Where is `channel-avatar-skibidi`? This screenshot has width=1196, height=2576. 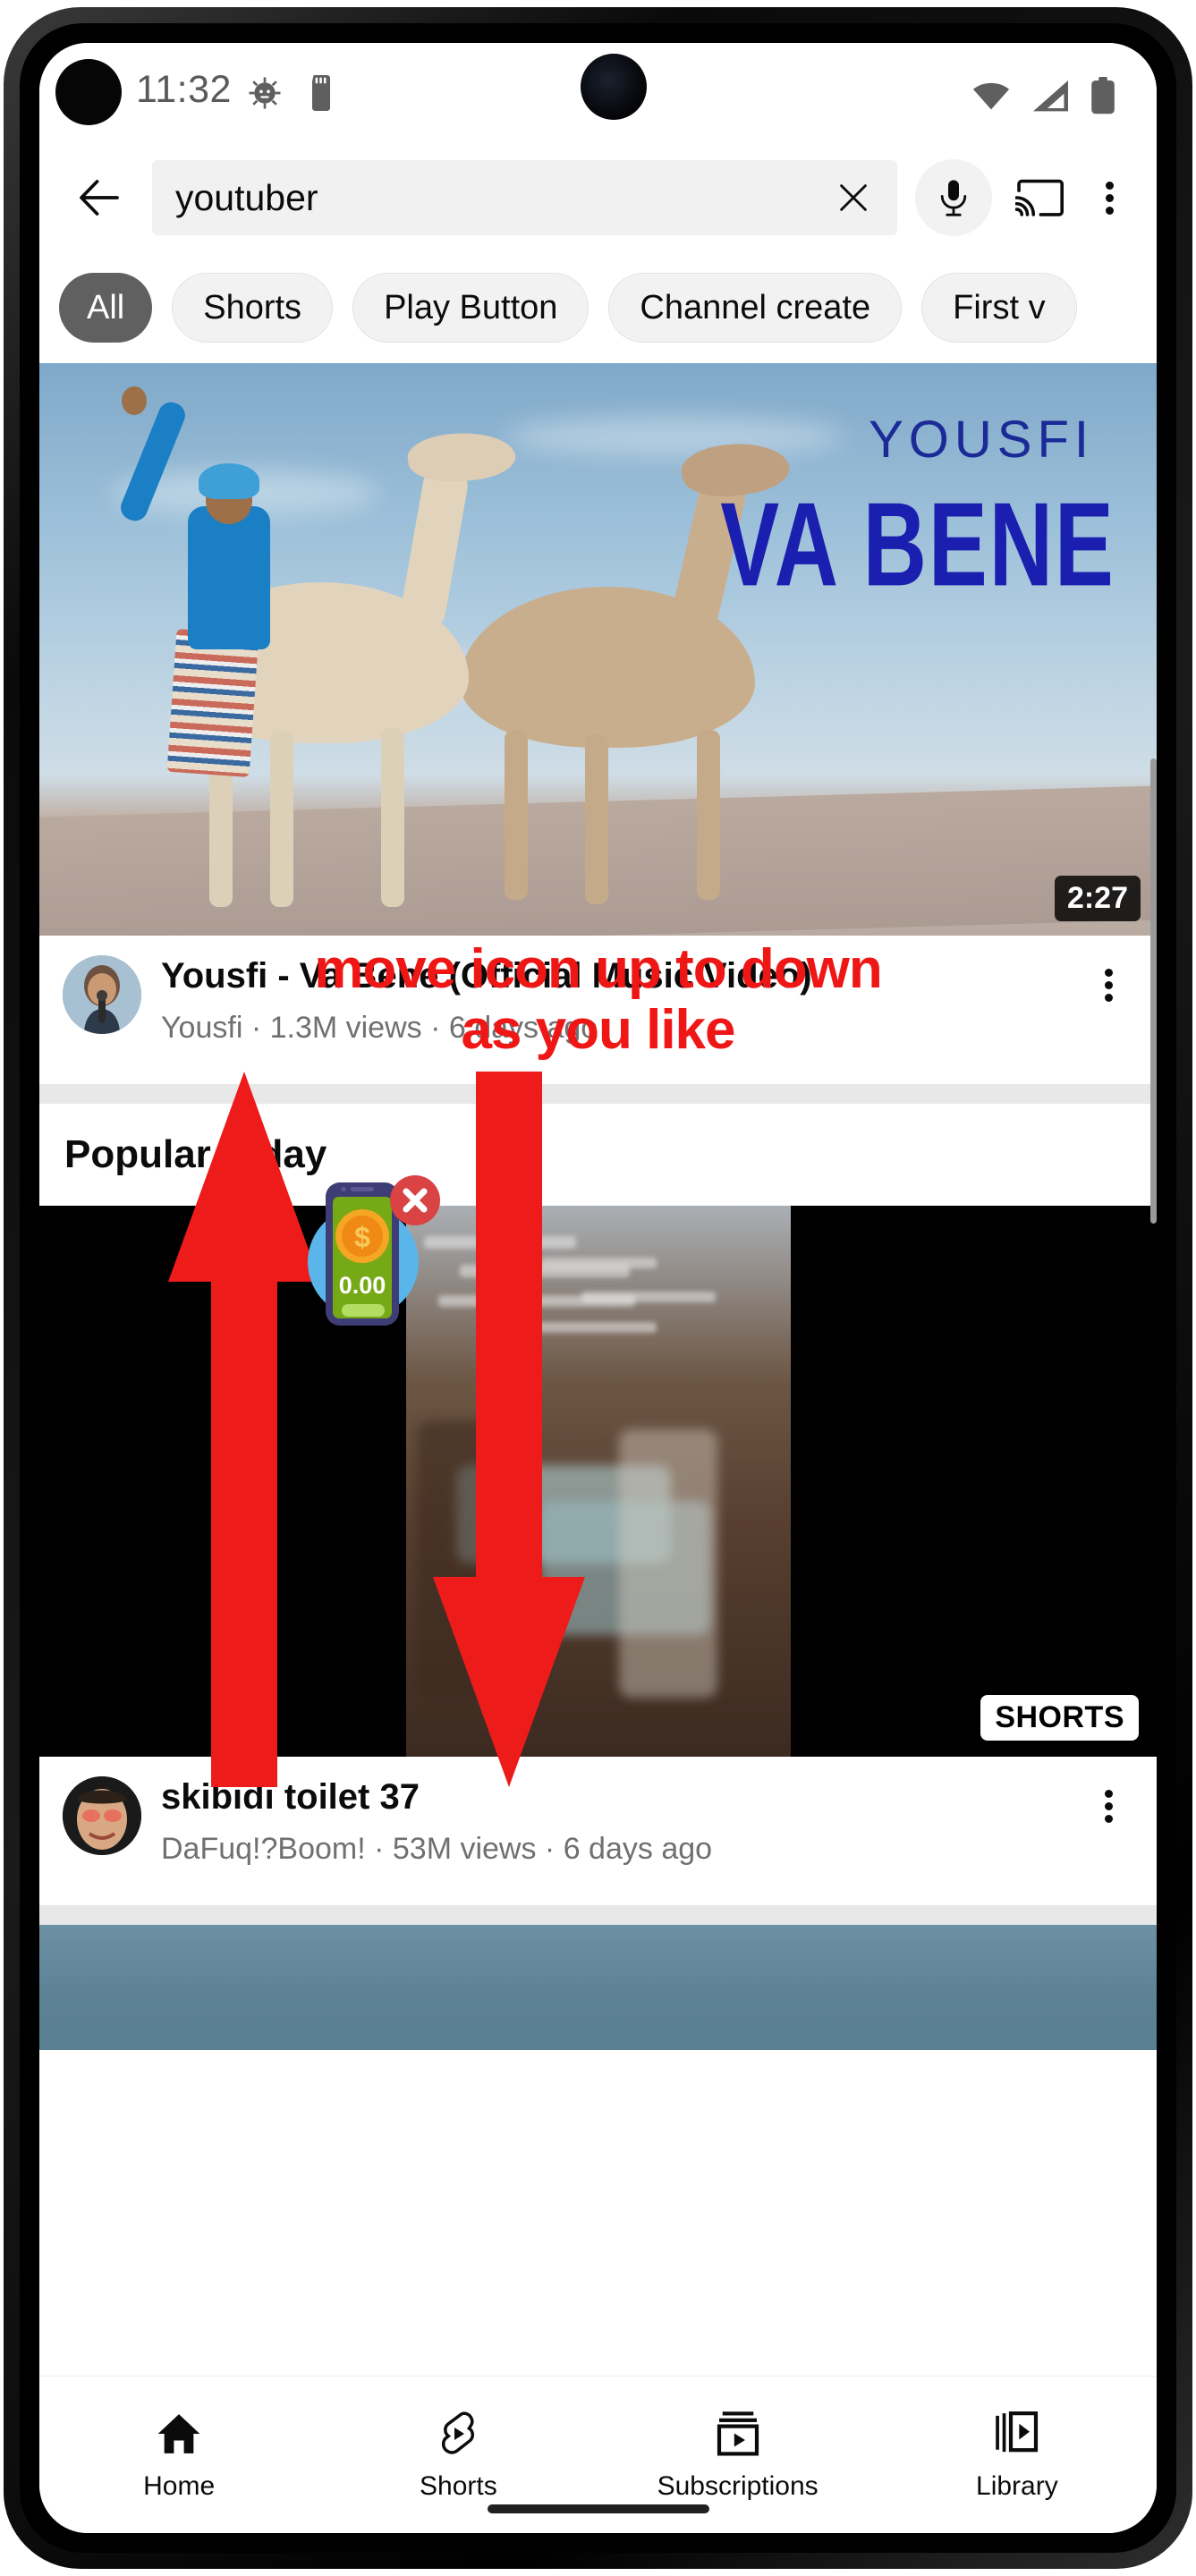
channel-avatar-skibidi is located at coordinates (102, 1815).